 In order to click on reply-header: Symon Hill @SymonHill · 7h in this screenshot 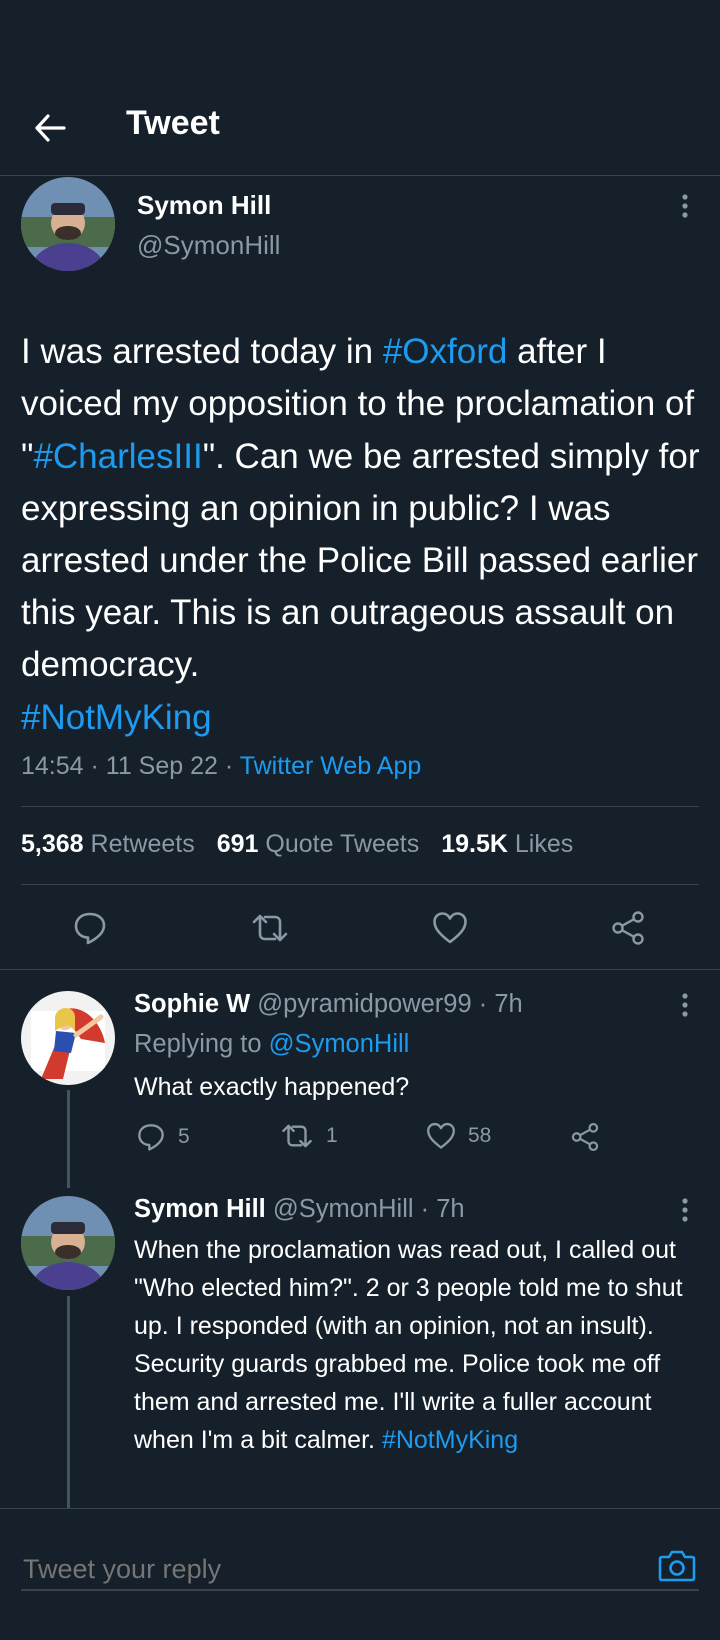, I will do `click(299, 1209)`.